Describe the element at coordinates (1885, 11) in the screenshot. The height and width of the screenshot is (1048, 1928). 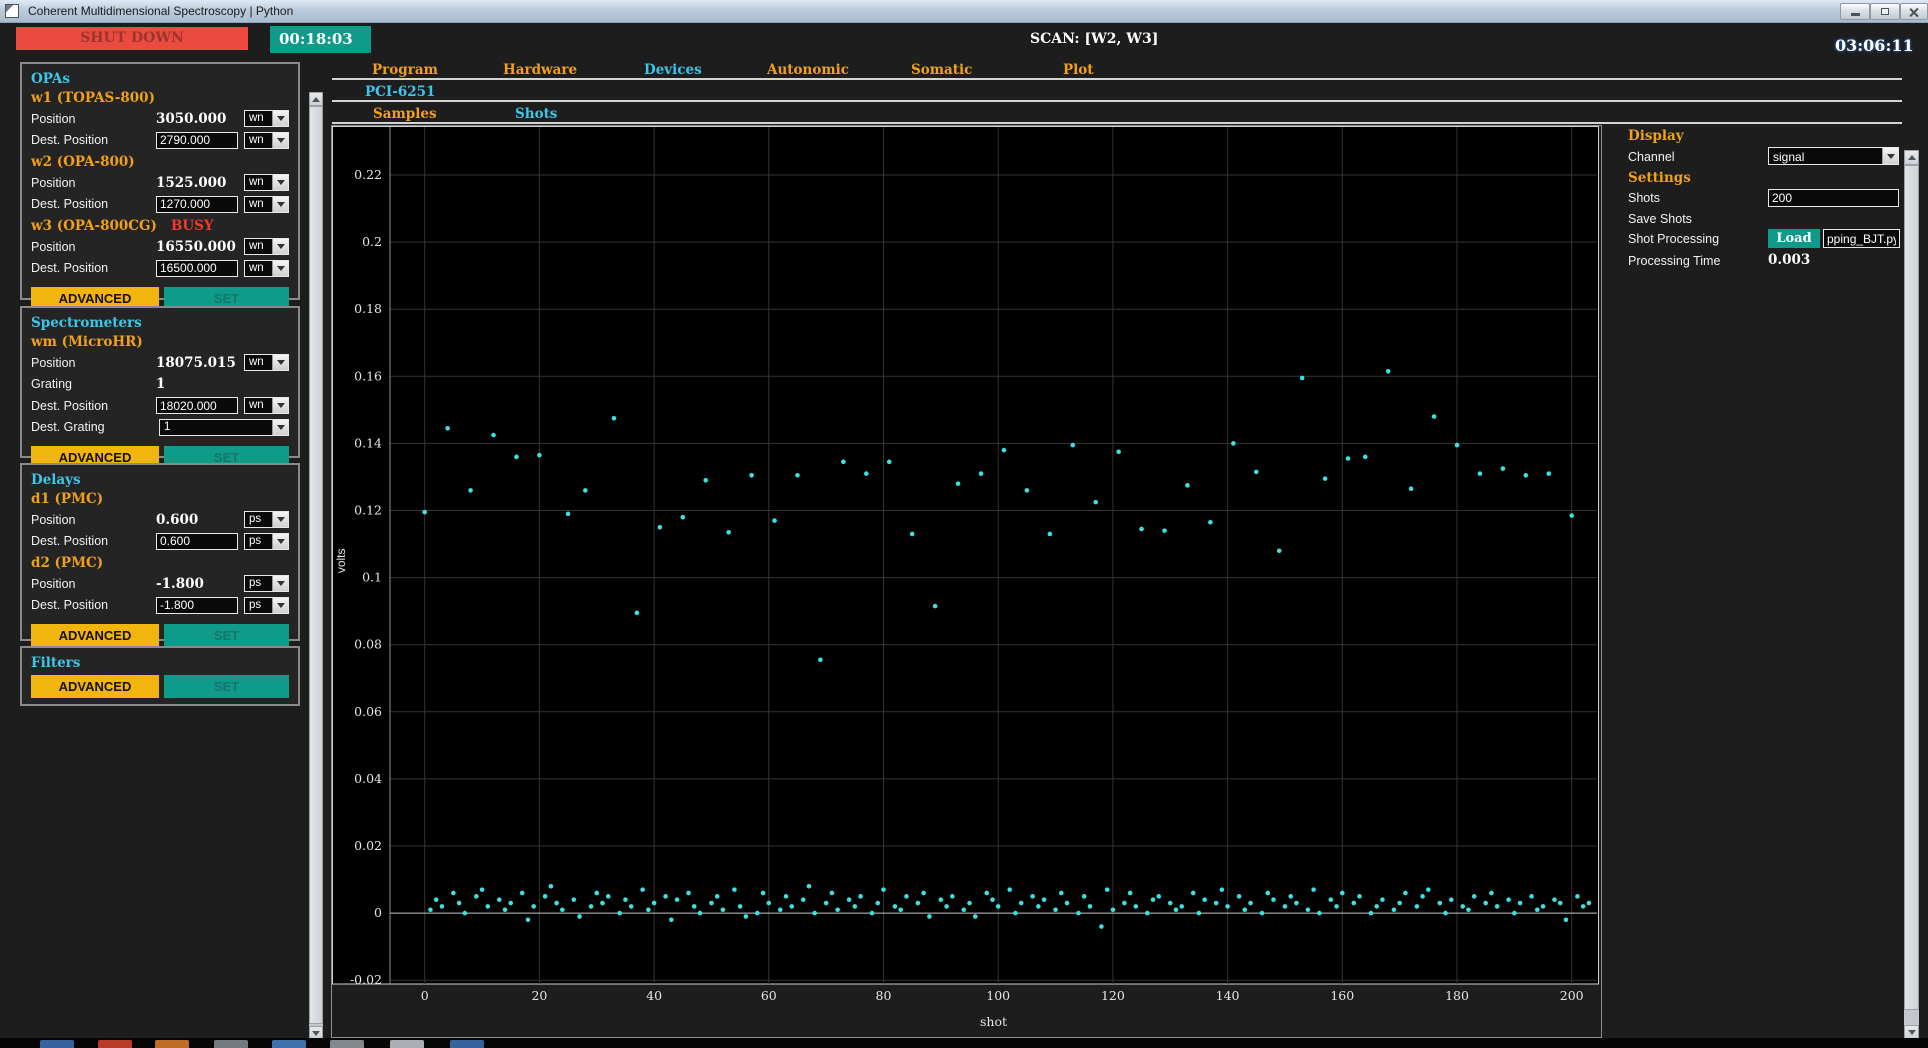
I see `restore-button` at that location.